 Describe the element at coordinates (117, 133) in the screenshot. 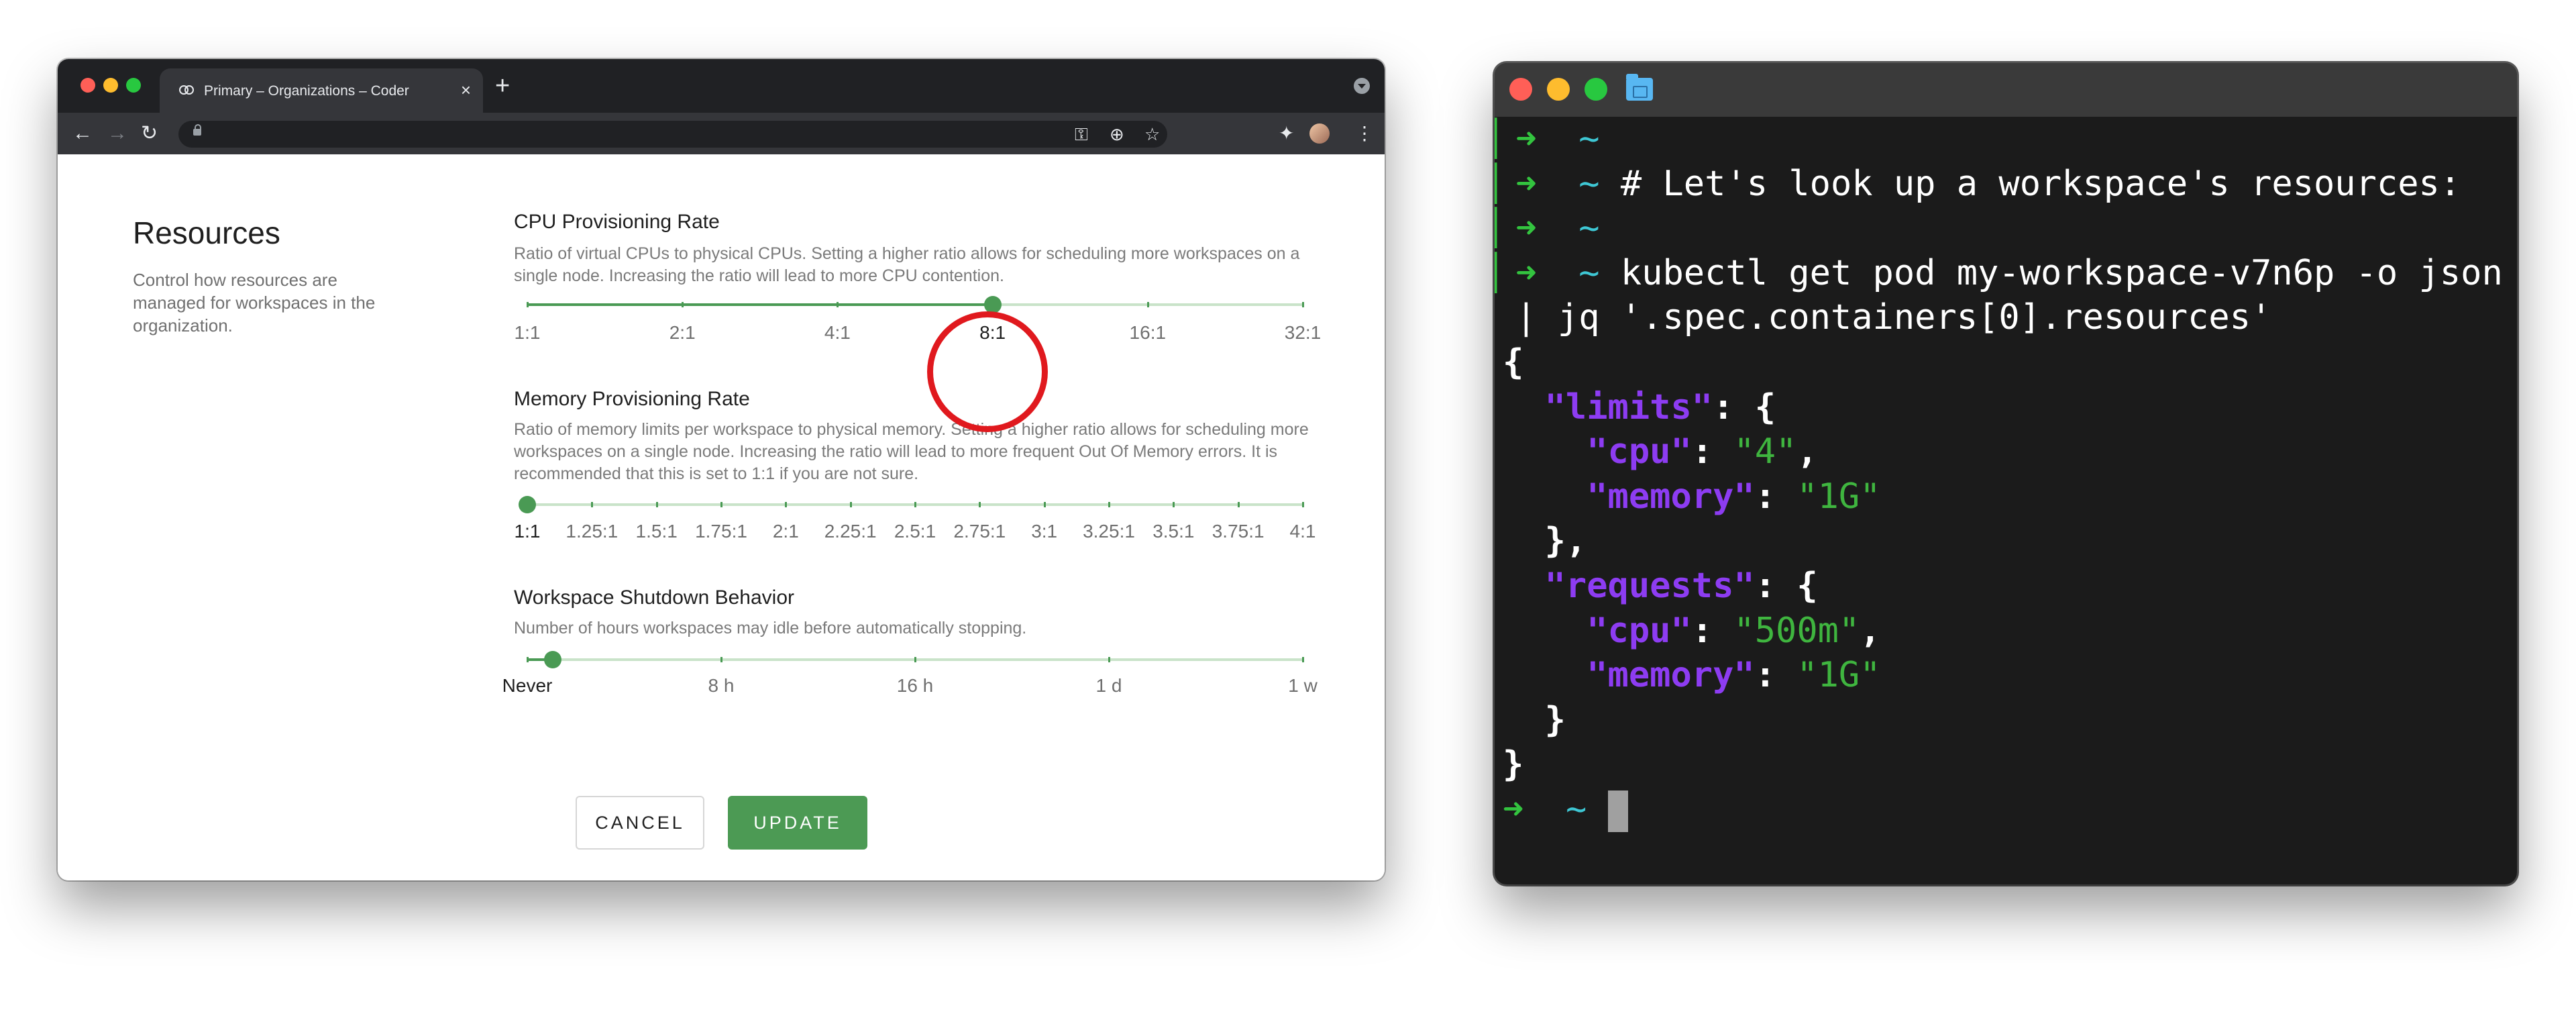

I see `forward-icon: →` at that location.